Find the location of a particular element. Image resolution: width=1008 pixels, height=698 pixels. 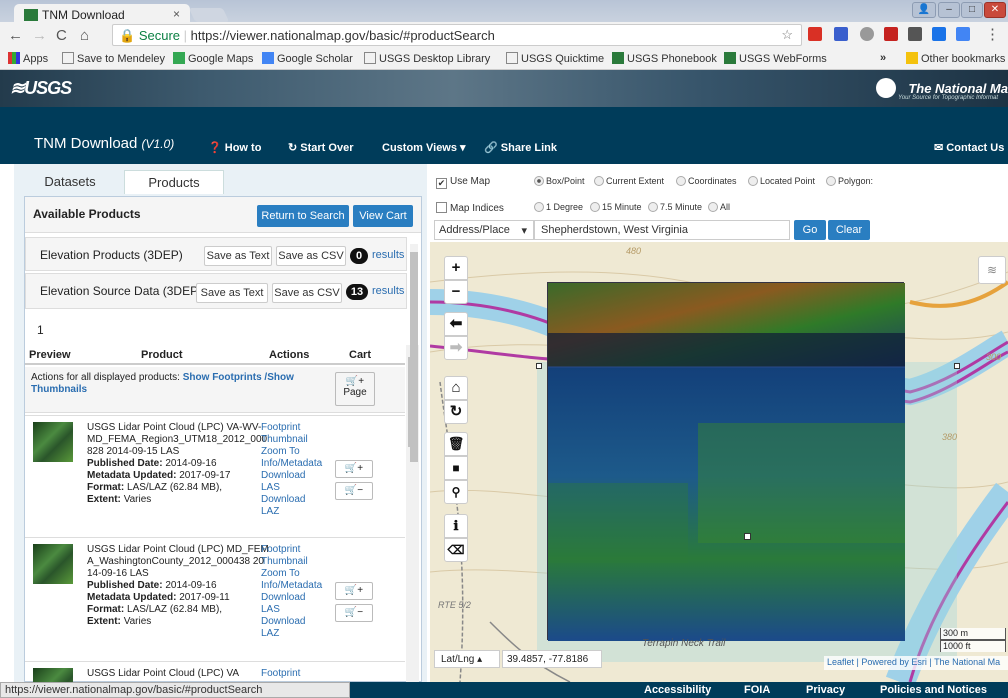

minimize-icon: – is located at coordinates (949, 10).